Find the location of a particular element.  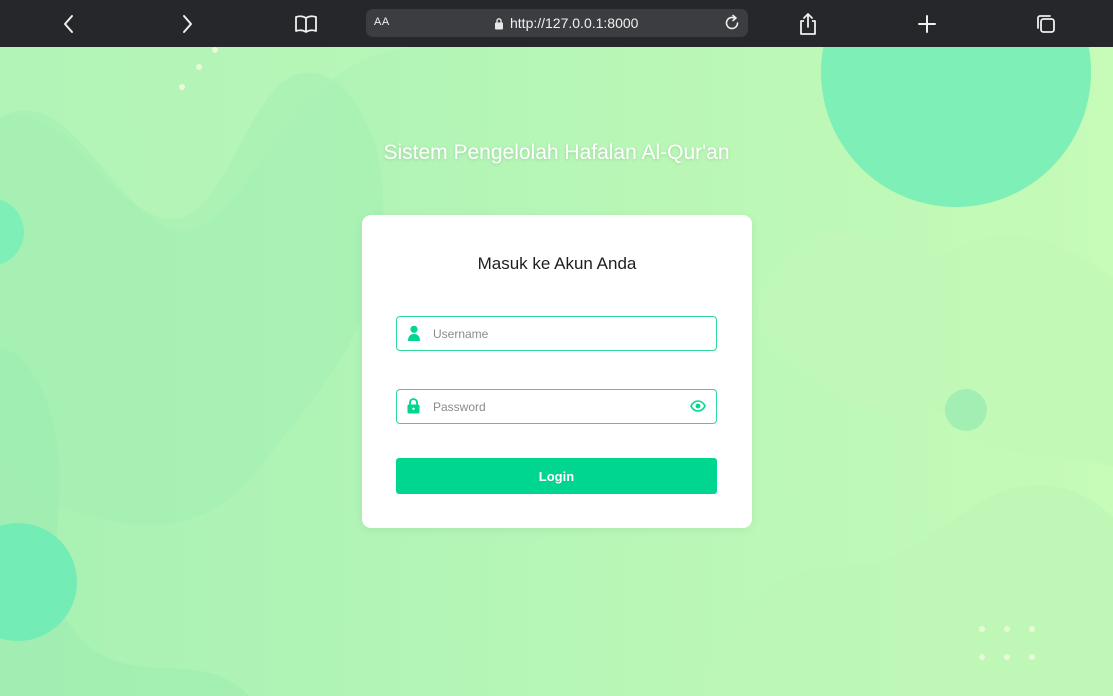

back-icon is located at coordinates (69, 24).